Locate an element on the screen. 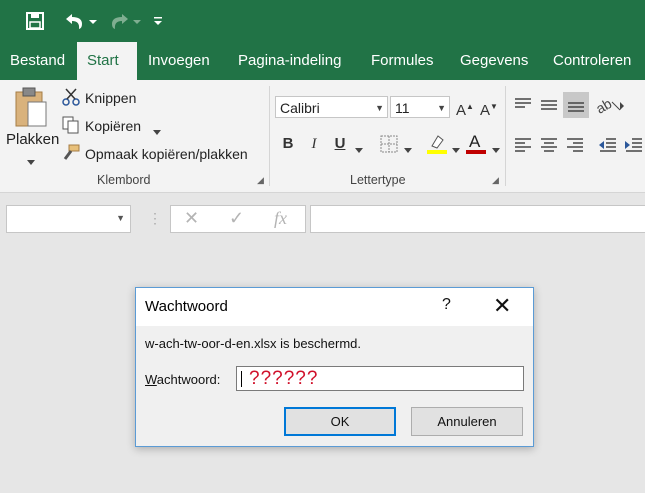 The height and width of the screenshot is (493, 645). paste-dropdown-arrow-icon is located at coordinates (31, 161).